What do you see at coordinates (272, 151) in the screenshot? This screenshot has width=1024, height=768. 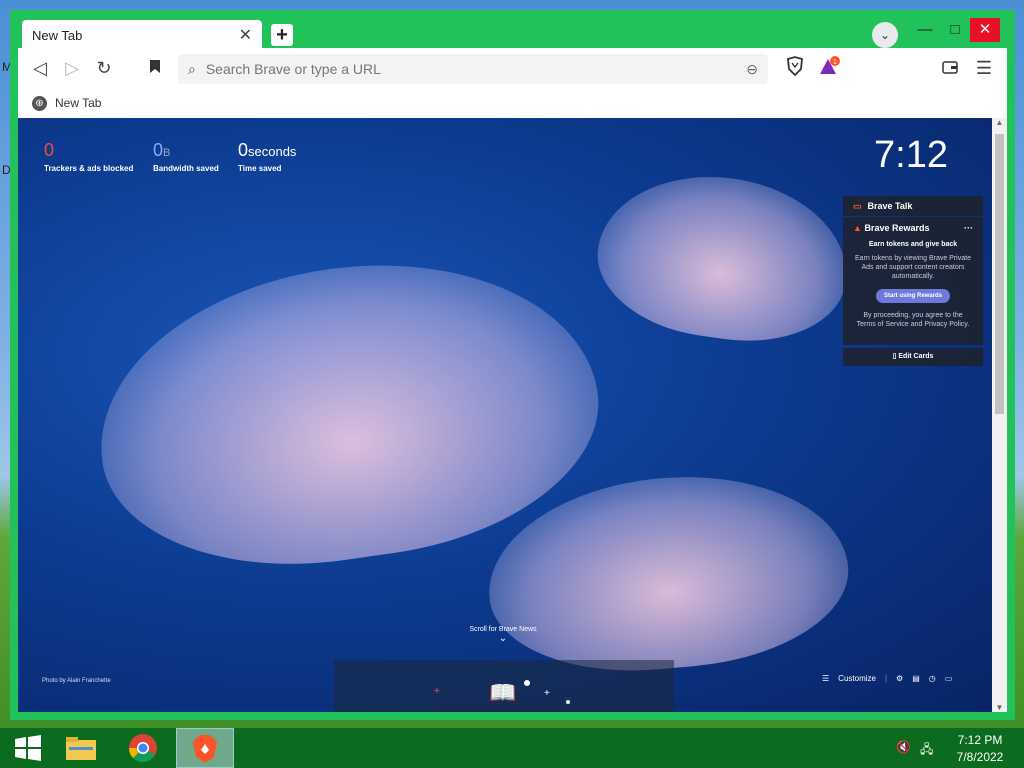 I see `stat-time-unit: seconds` at bounding box center [272, 151].